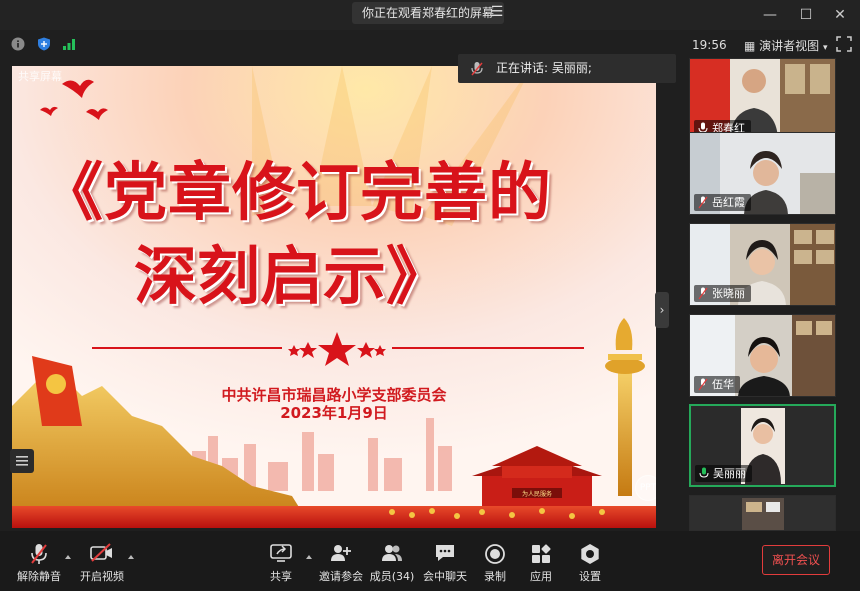 This screenshot has width=860, height=591. I want to click on window-title: 你正在观看郑春红的屏幕, so click(428, 13).